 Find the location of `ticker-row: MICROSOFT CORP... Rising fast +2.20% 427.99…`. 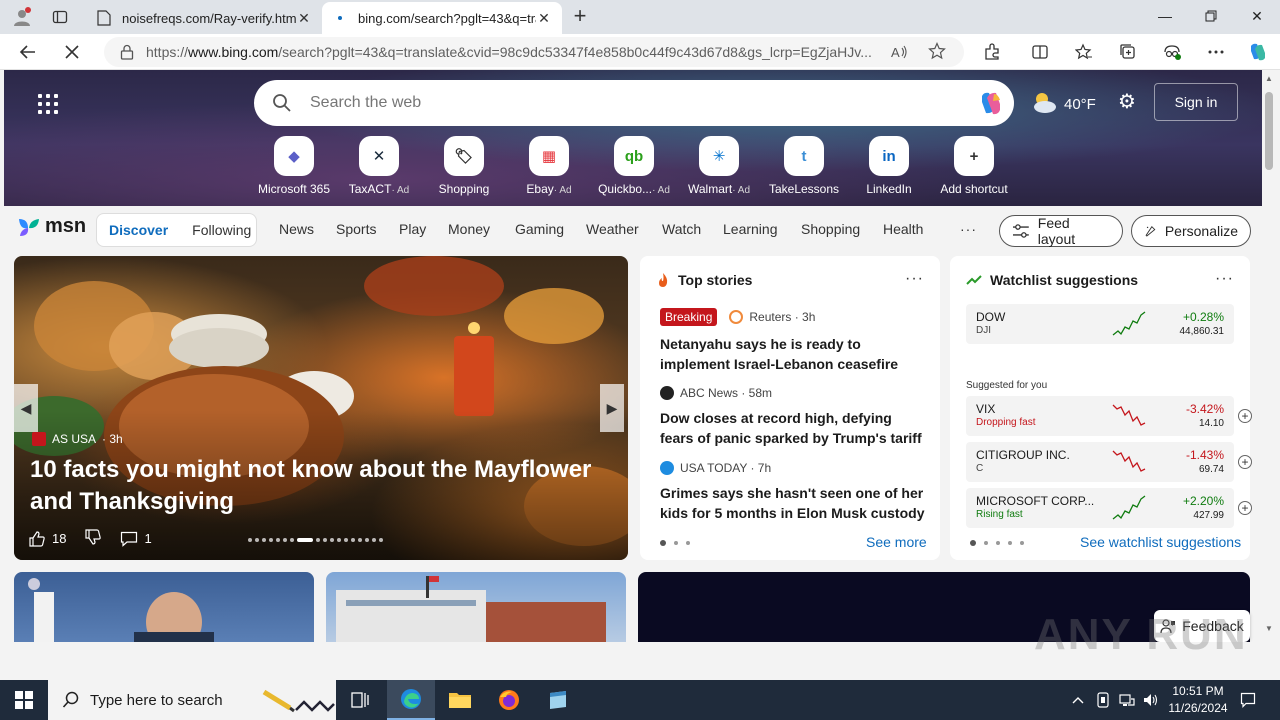

ticker-row: MICROSOFT CORP... Rising fast +2.20% 427.99… is located at coordinates (1109, 508).